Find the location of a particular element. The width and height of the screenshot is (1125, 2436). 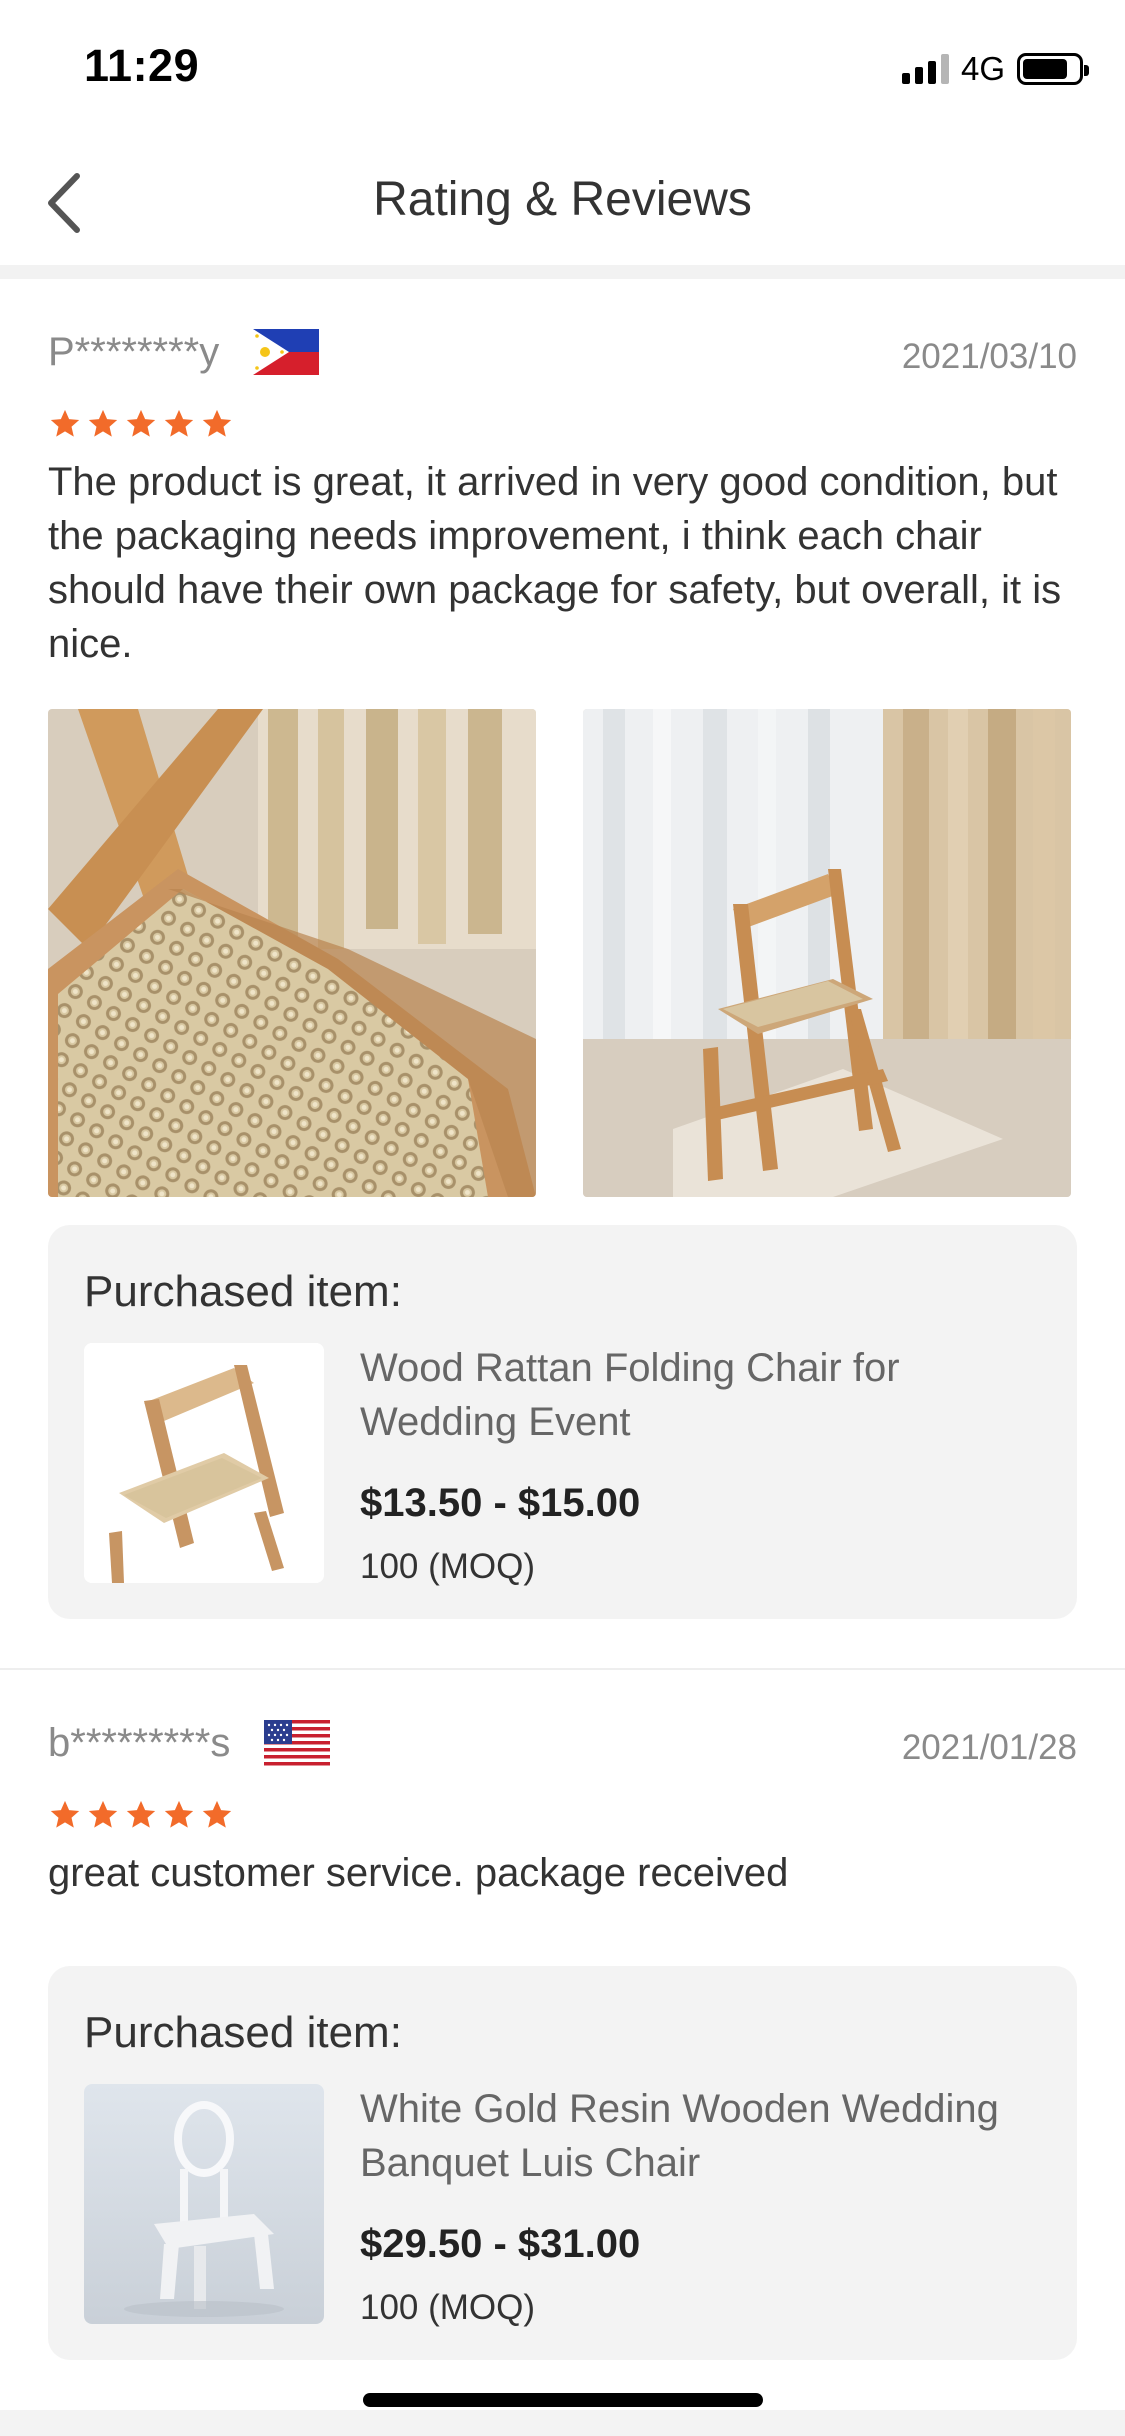

bottom-strip is located at coordinates (562, 2423).